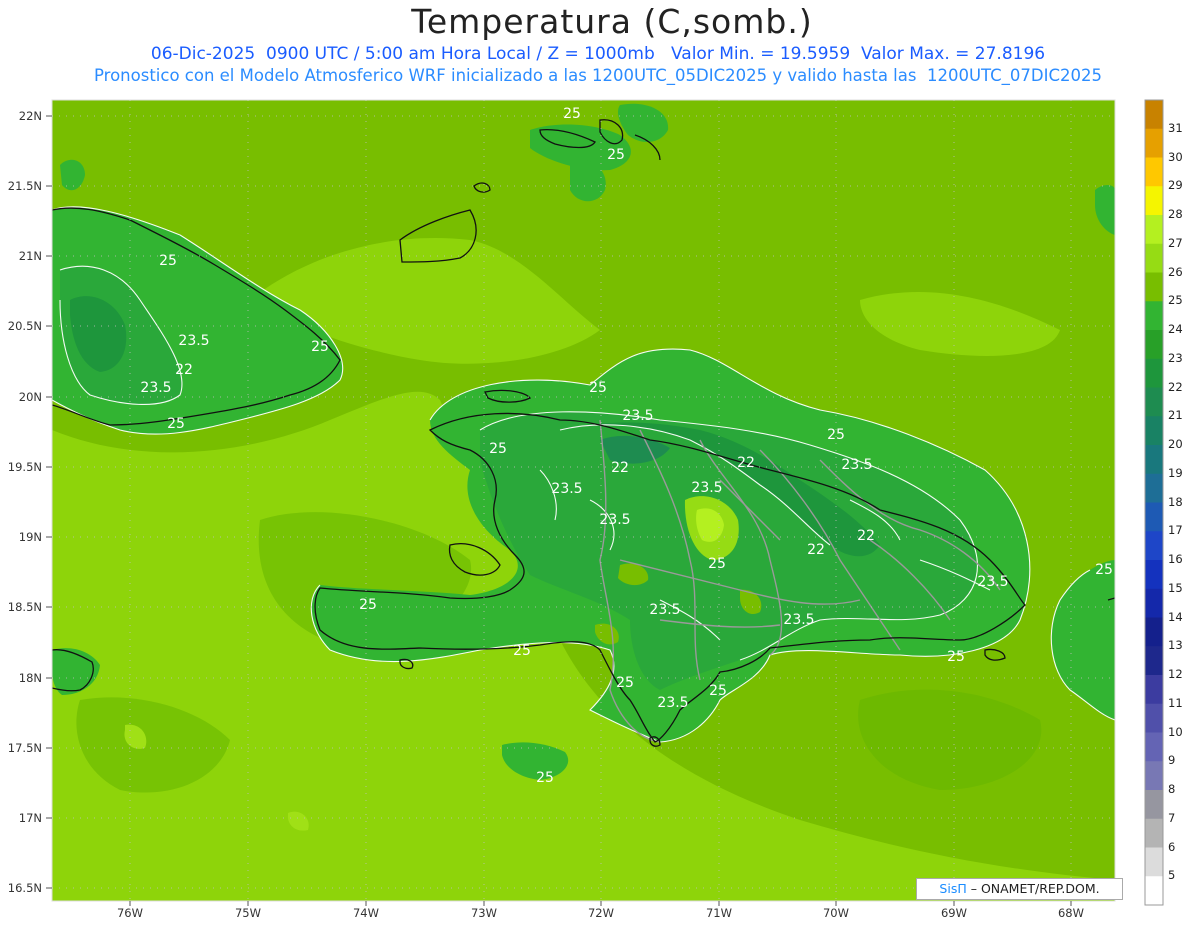  What do you see at coordinates (24, 186) in the screenshot?
I see `lat-label: 21.5N` at bounding box center [24, 186].